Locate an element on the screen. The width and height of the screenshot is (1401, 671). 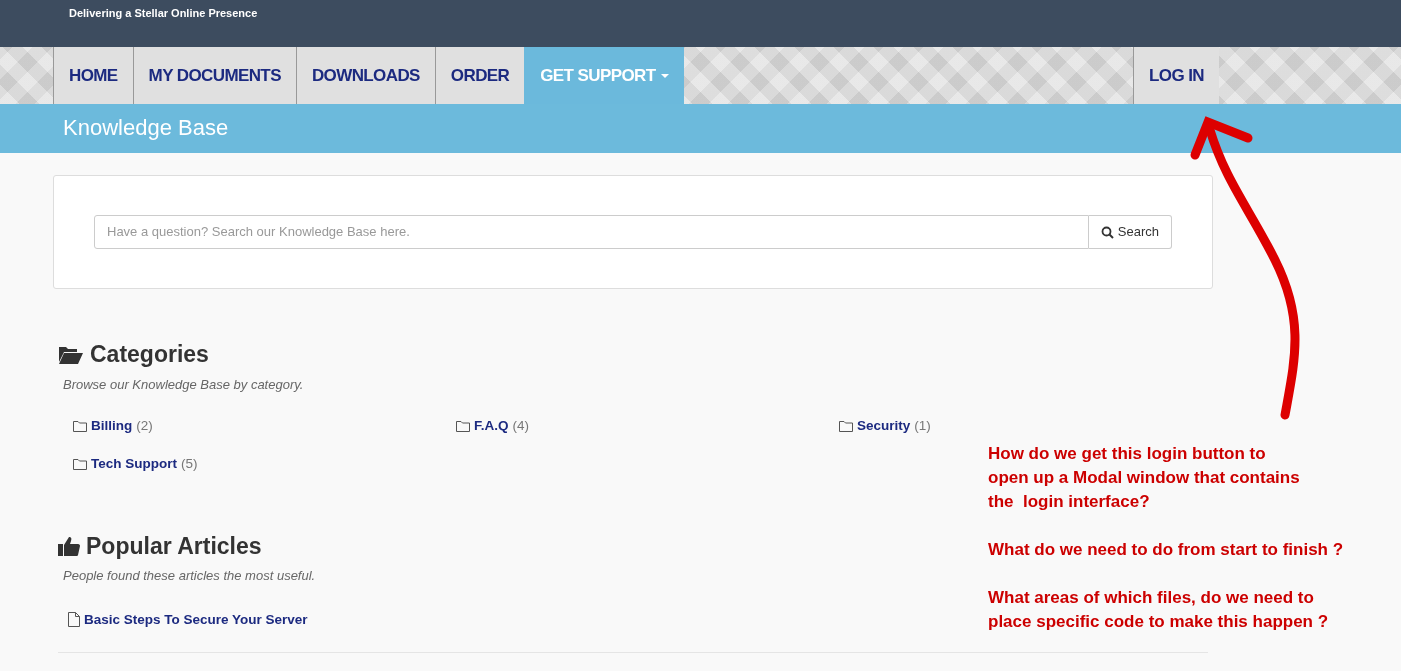
nav-tab: ORDER is located at coordinates (479, 75).